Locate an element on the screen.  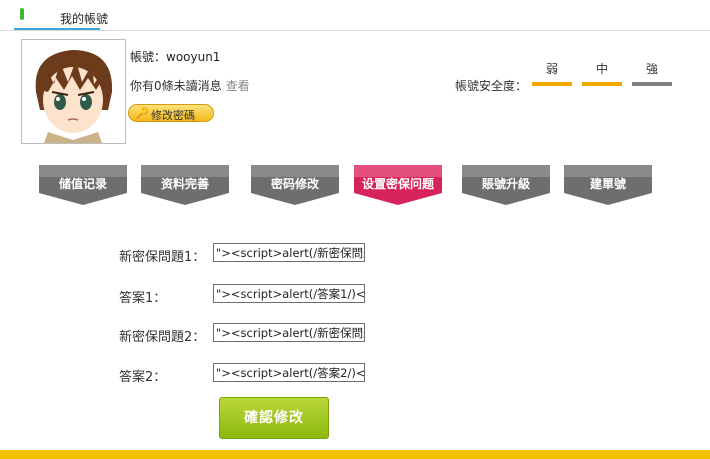
security-level-medium: 中 is located at coordinates (601, 69).